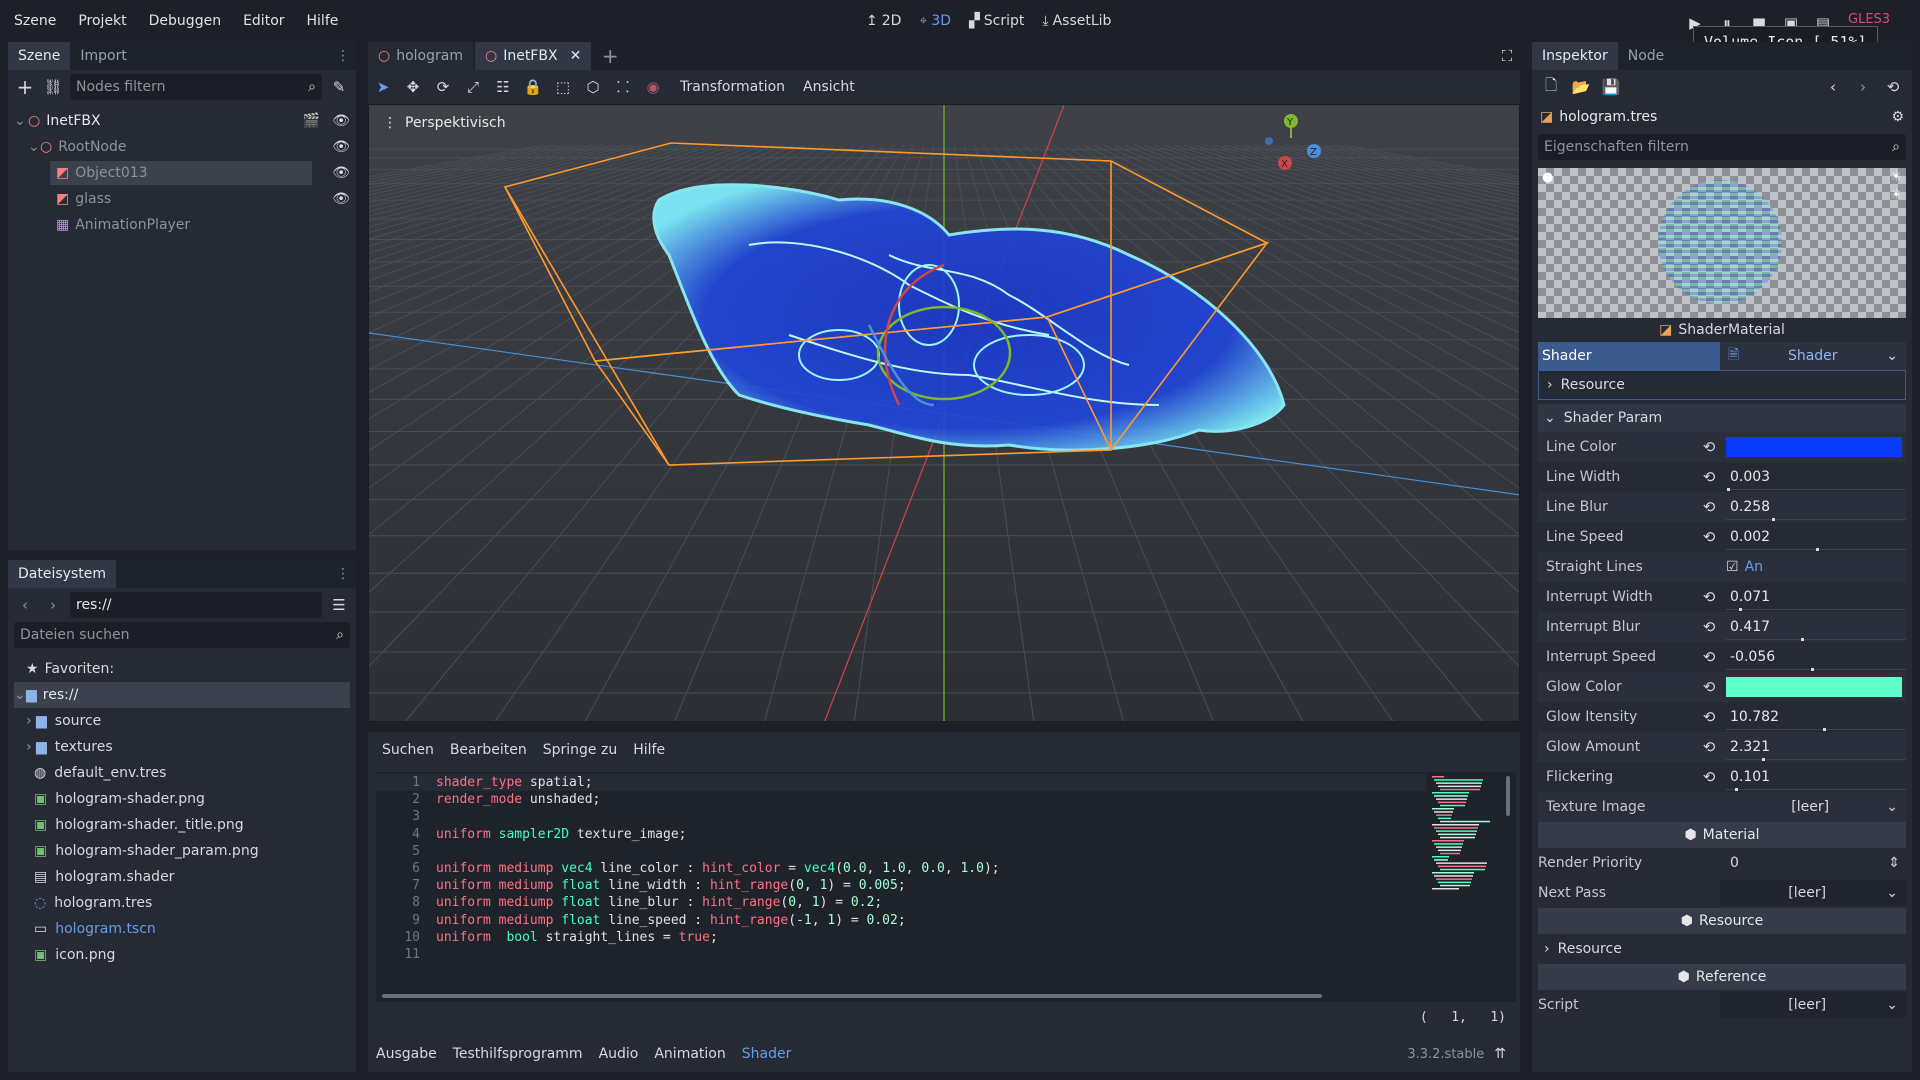  What do you see at coordinates (1893, 87) in the screenshot?
I see `history-icon: ⟲` at bounding box center [1893, 87].